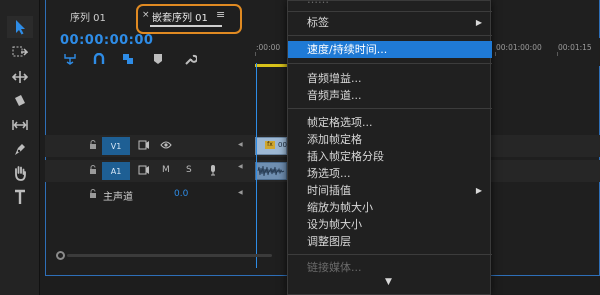 The height and width of the screenshot is (295, 600). What do you see at coordinates (390, 224) in the screenshot?
I see `menu-item-set-to-frame-size: 设为帧大小` at bounding box center [390, 224].